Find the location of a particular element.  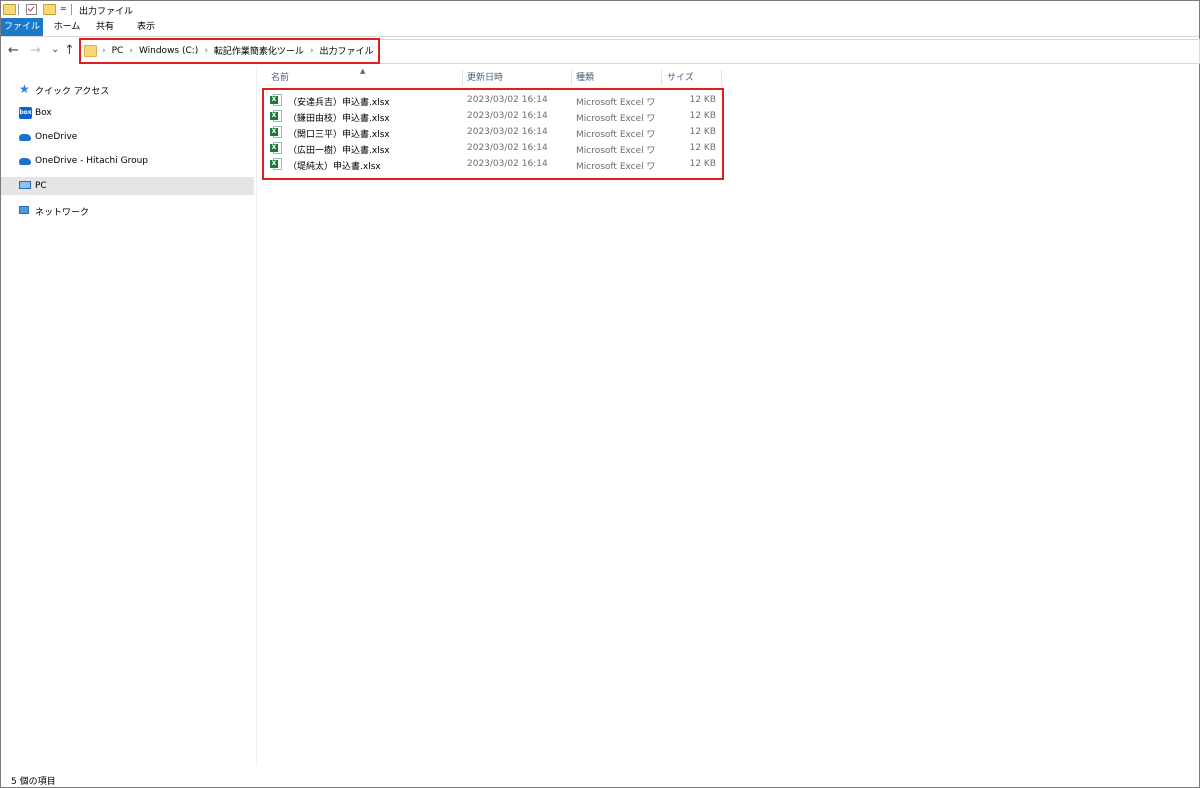

sidebar-item-onedrive-hitachi: OneDrive - Hitachi Group is located at coordinates (127, 161).